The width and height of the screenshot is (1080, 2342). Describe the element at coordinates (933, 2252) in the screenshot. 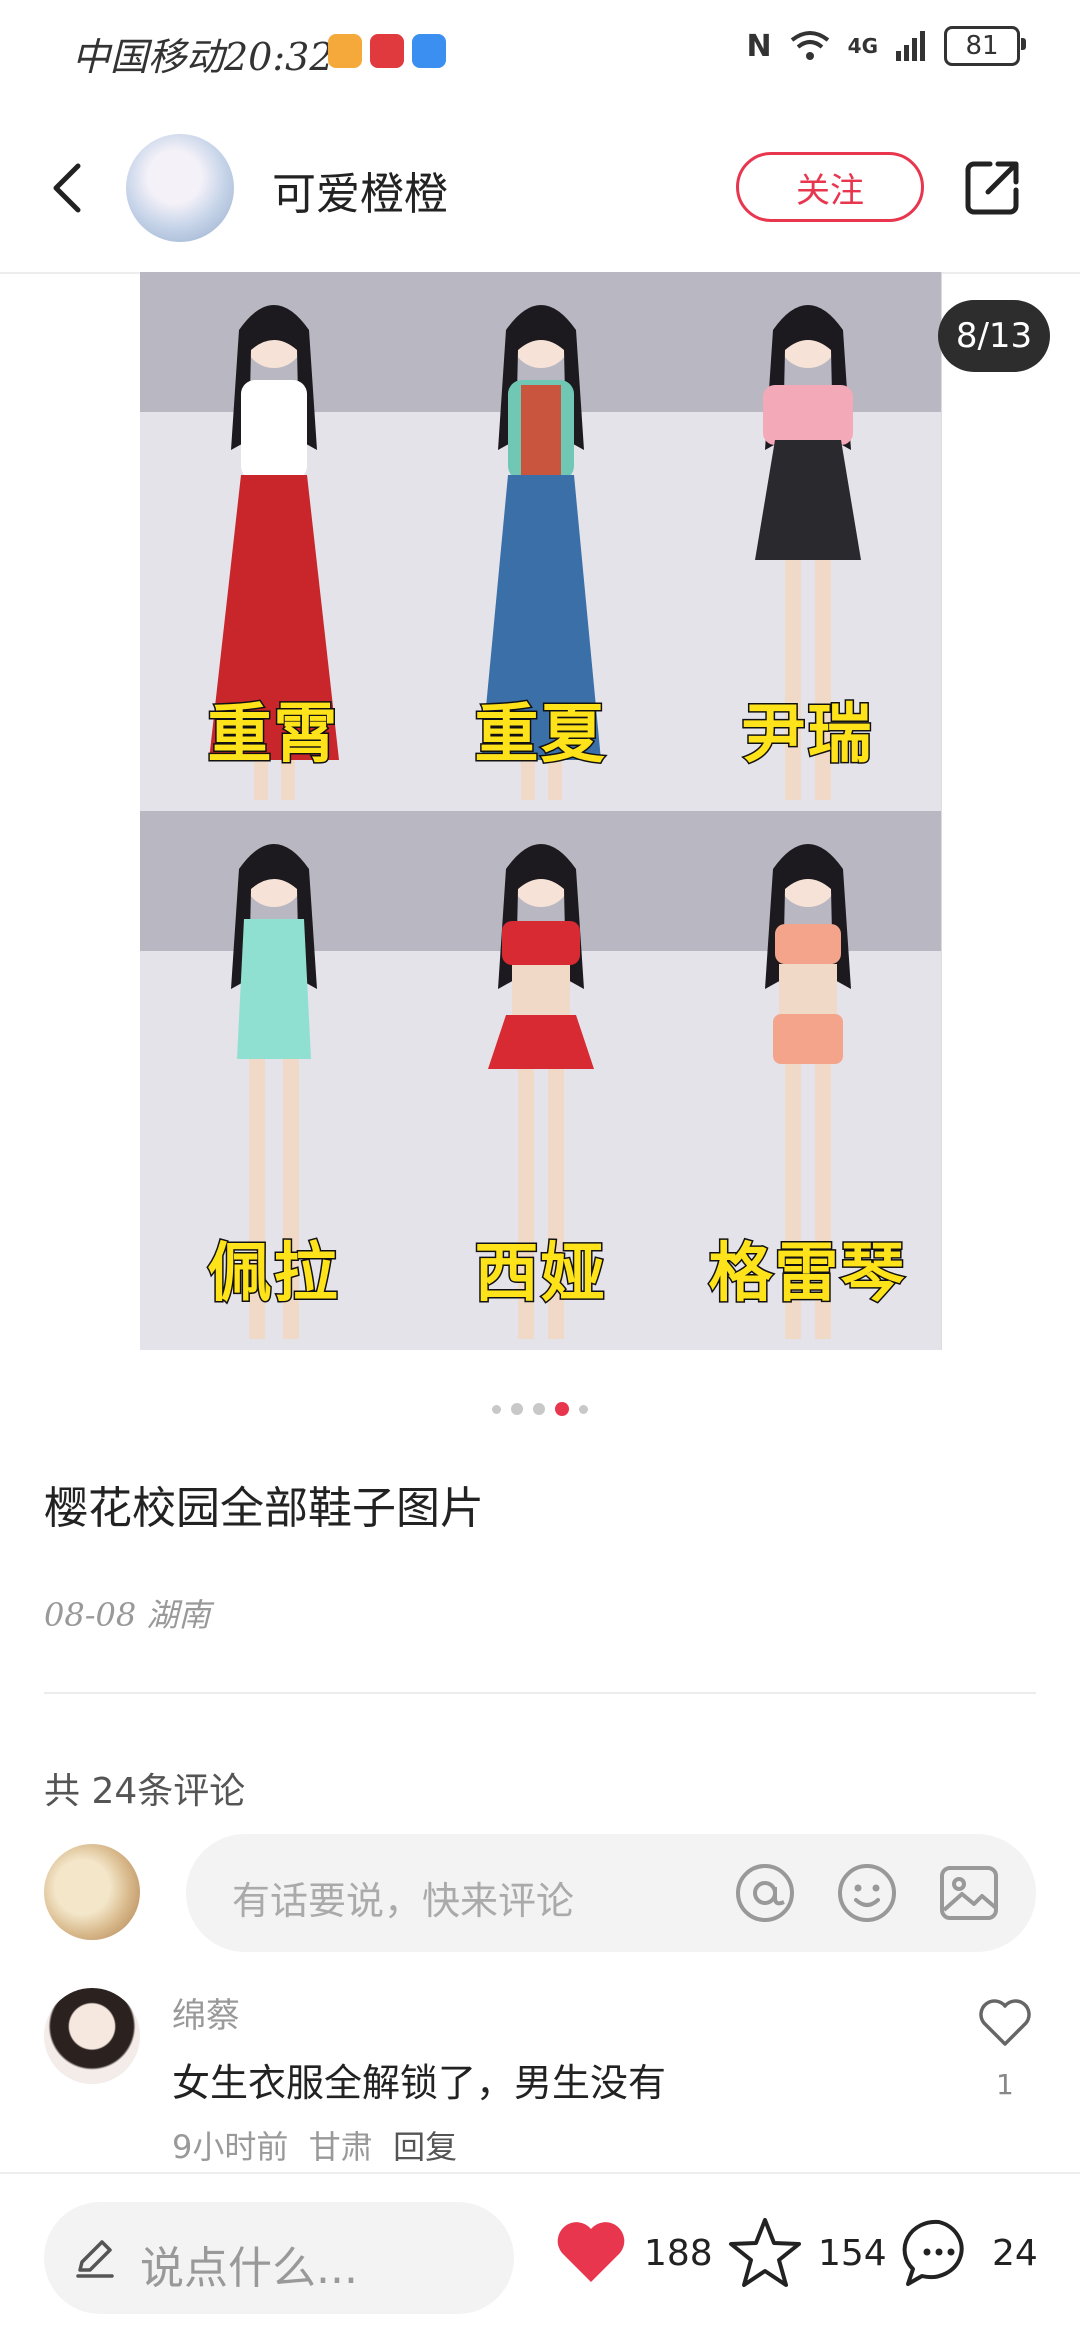

I see `comment-bubble-icon` at that location.